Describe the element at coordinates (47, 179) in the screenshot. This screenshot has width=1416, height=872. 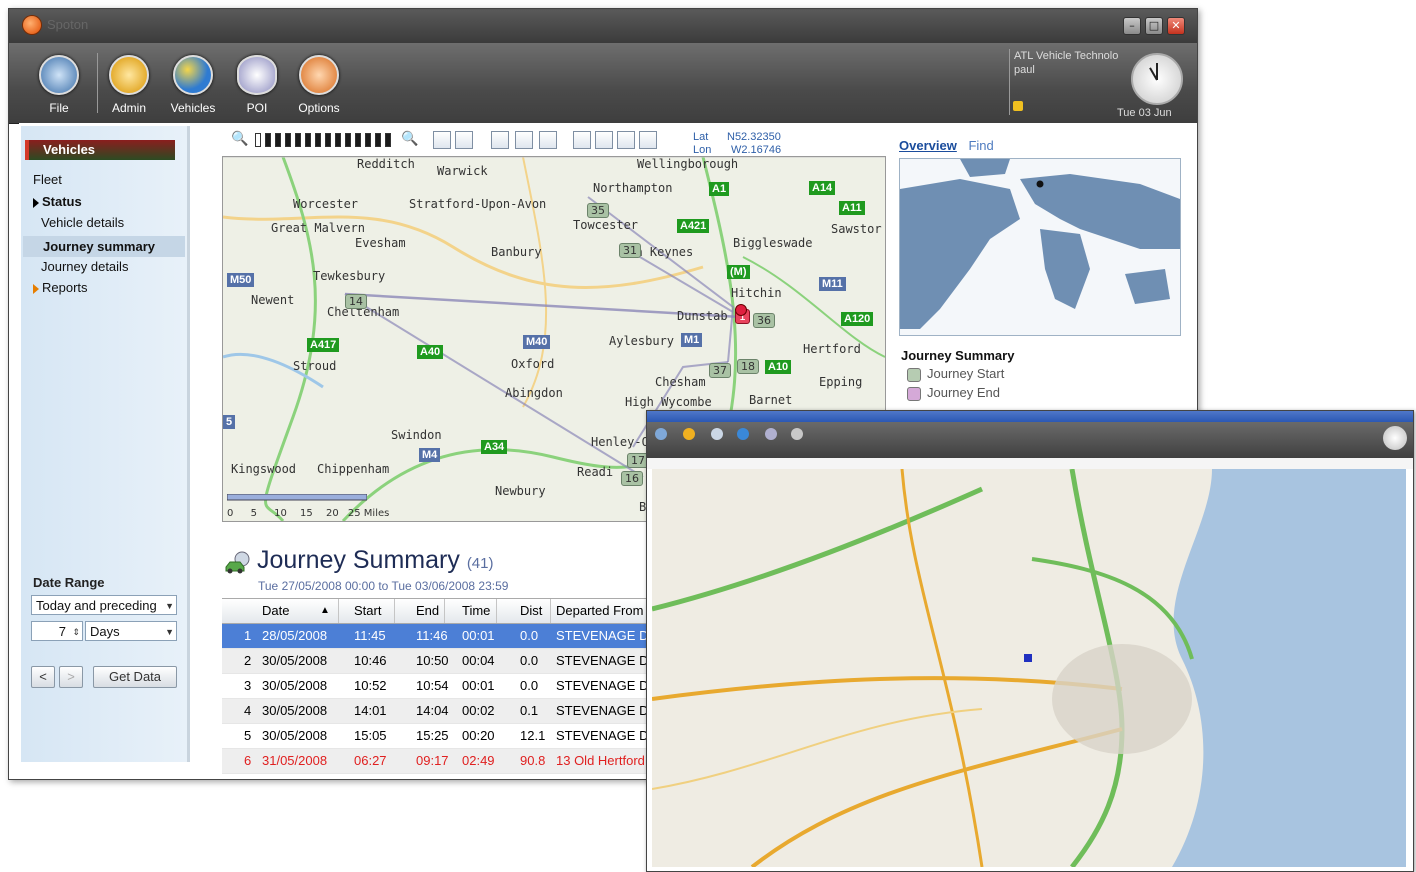
I see `sidebar-item-fleet: Fleet` at that location.